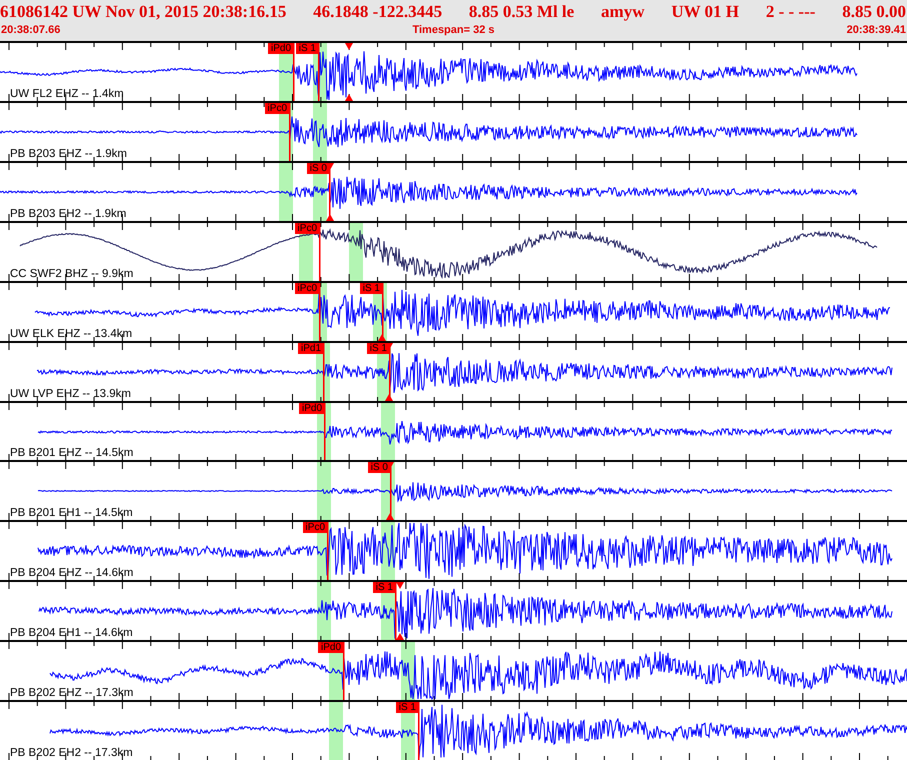 The image size is (907, 760). Describe the element at coordinates (143, 12) in the screenshot. I see `event-field: 61086142 UW Nov 01, 2015 20:38:16.15` at that location.